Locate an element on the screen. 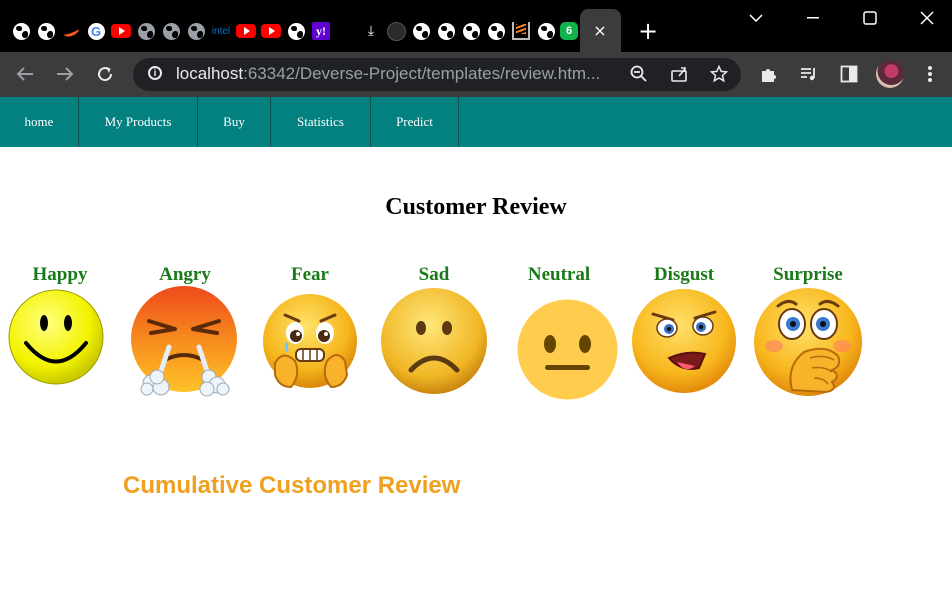  page-title: Customer Review is located at coordinates (476, 207).